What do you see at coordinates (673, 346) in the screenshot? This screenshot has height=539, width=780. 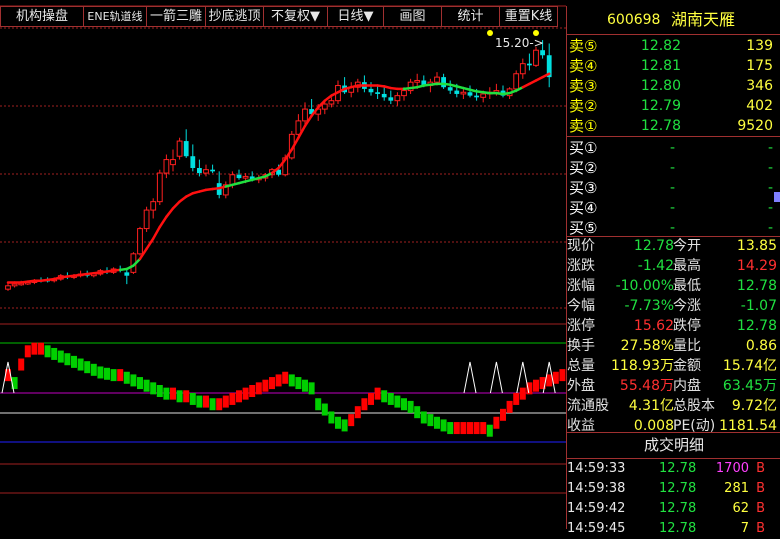 I see `stat-row: 换手 27.58% 量比 0.86` at bounding box center [673, 346].